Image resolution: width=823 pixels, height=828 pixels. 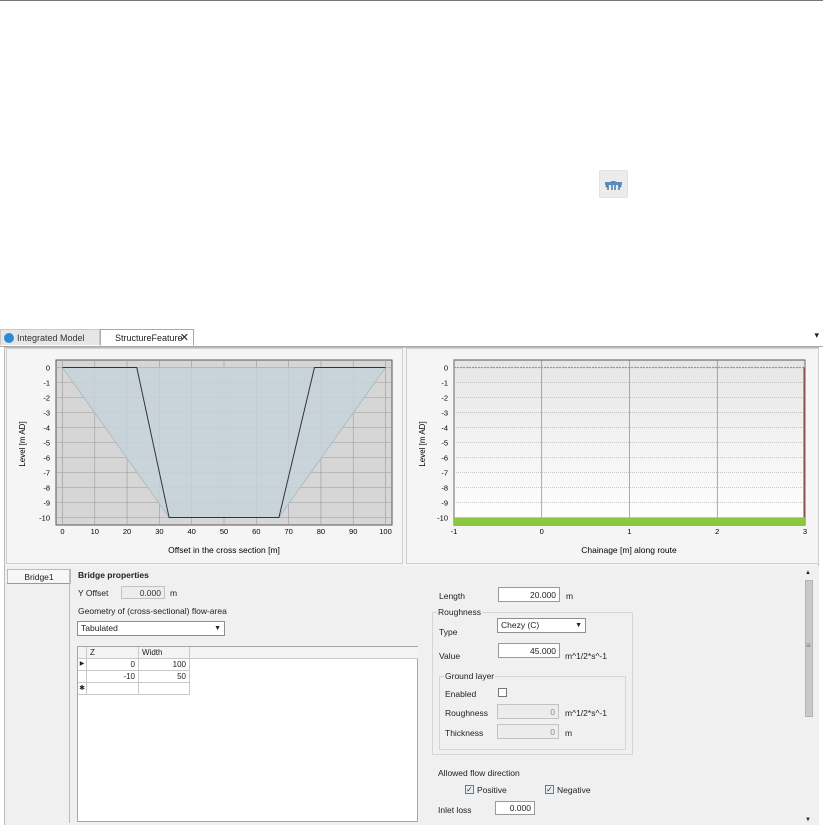 What do you see at coordinates (454, 531) in the screenshot?
I see `x-tick-label: -1` at bounding box center [454, 531].